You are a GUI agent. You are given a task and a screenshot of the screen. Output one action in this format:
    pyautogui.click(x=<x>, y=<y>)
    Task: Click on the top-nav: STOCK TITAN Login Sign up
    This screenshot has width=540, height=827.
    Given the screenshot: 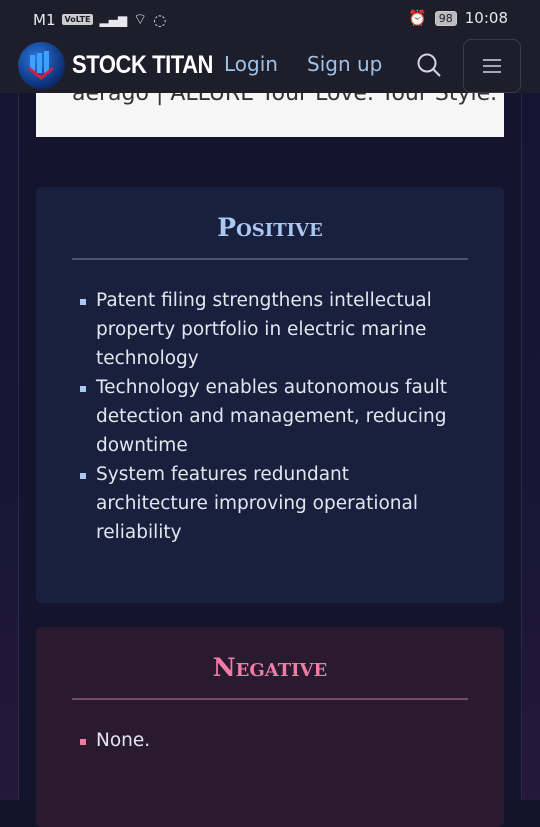 What is the action you would take?
    pyautogui.click(x=270, y=65)
    